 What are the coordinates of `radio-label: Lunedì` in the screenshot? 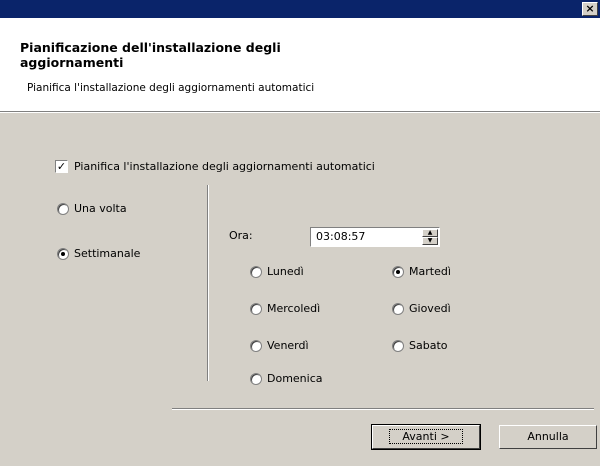 It's located at (285, 271).